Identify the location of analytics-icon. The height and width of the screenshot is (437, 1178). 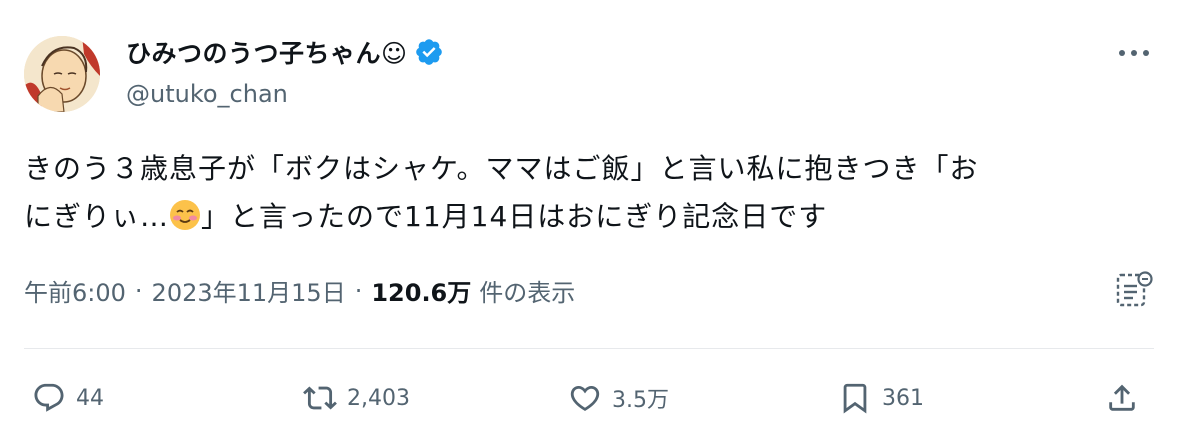
(1135, 290).